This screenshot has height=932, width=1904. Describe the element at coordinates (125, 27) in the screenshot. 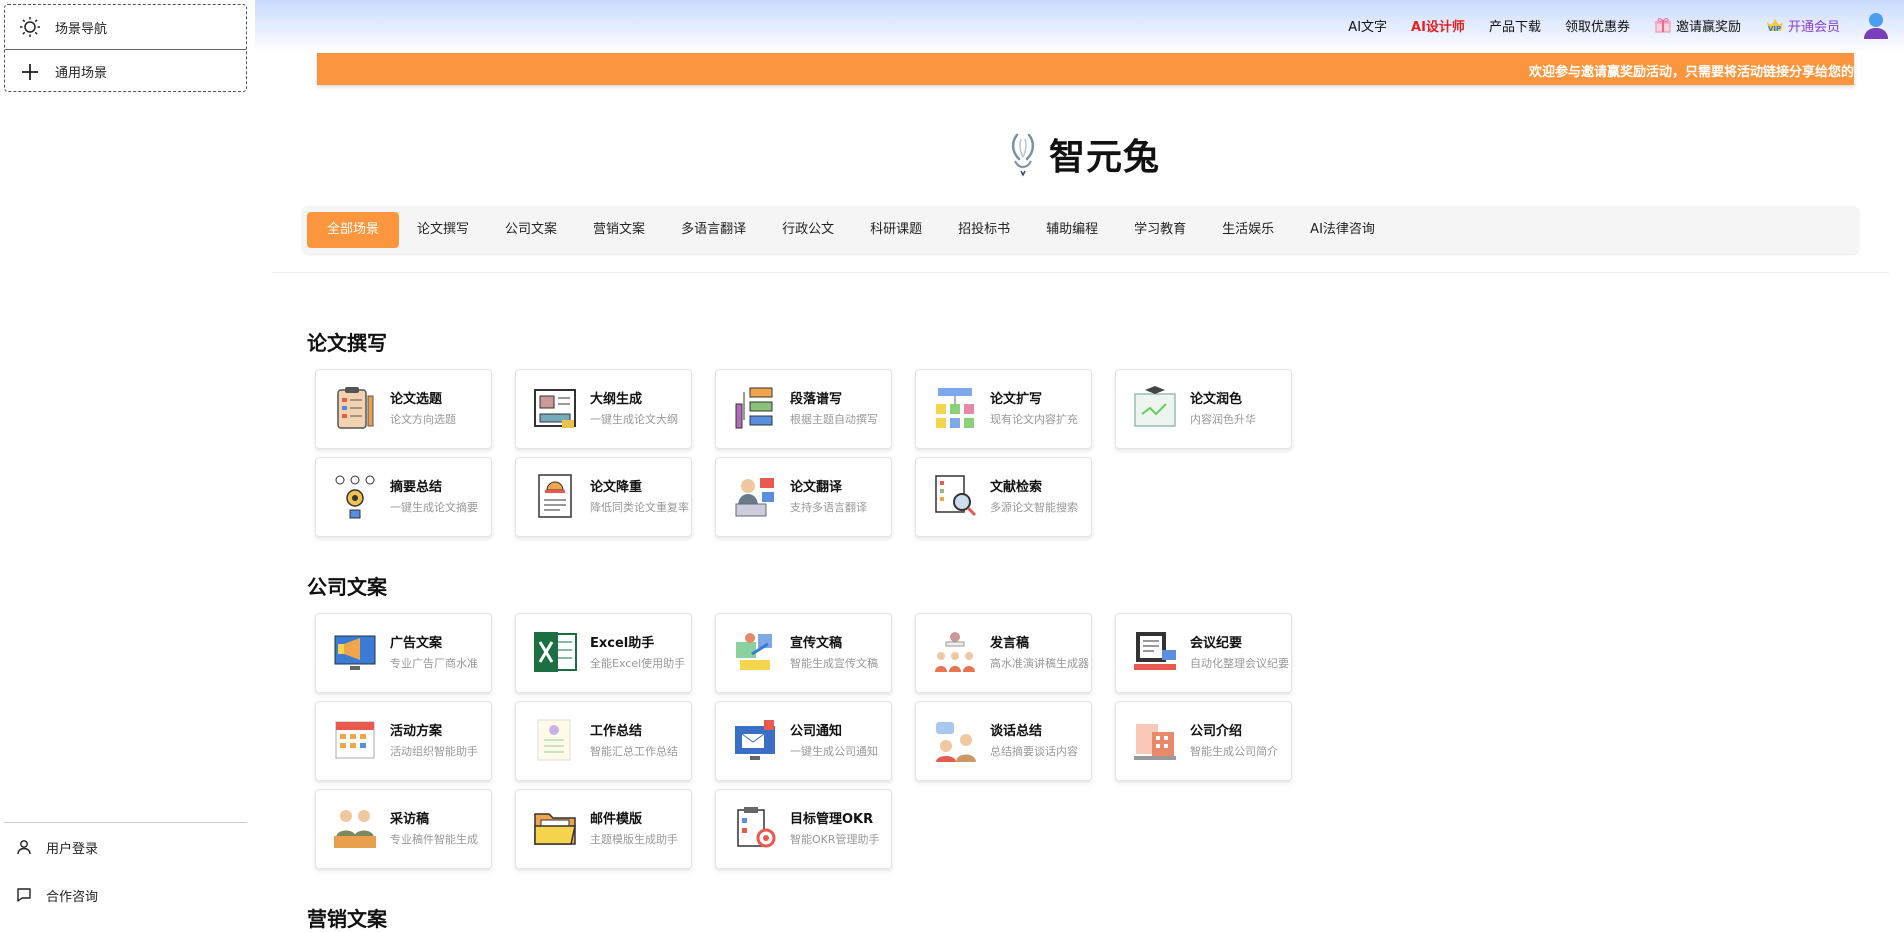

I see `sidebar-item-scene-nav: 场景导航` at that location.